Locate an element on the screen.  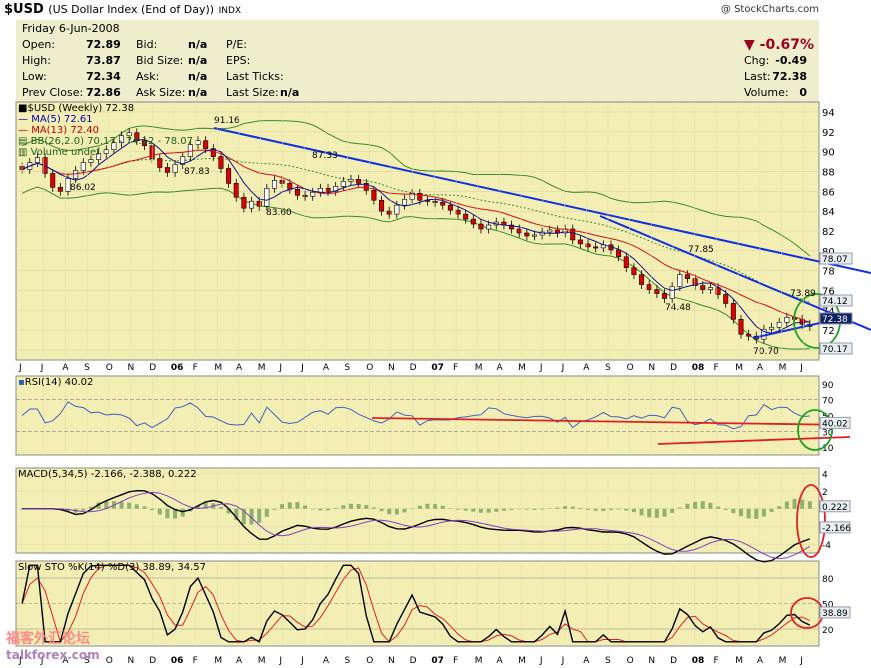
y-tick-sto: 80 is located at coordinates (828, 580).